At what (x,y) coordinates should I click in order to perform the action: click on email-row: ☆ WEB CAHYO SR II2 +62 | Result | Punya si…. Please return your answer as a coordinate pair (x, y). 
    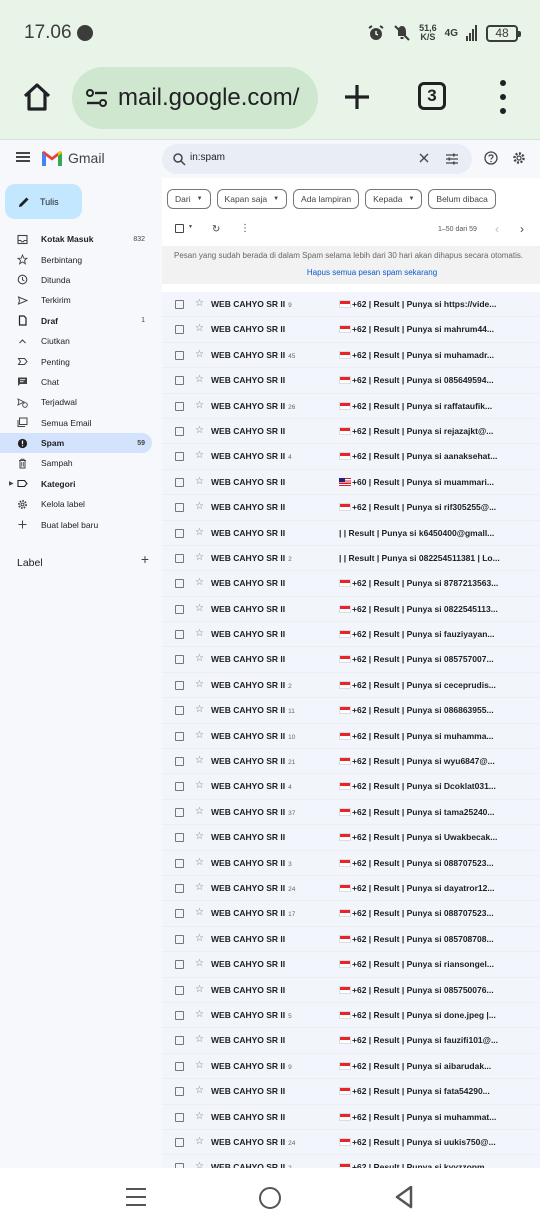
    Looking at the image, I should click on (351, 685).